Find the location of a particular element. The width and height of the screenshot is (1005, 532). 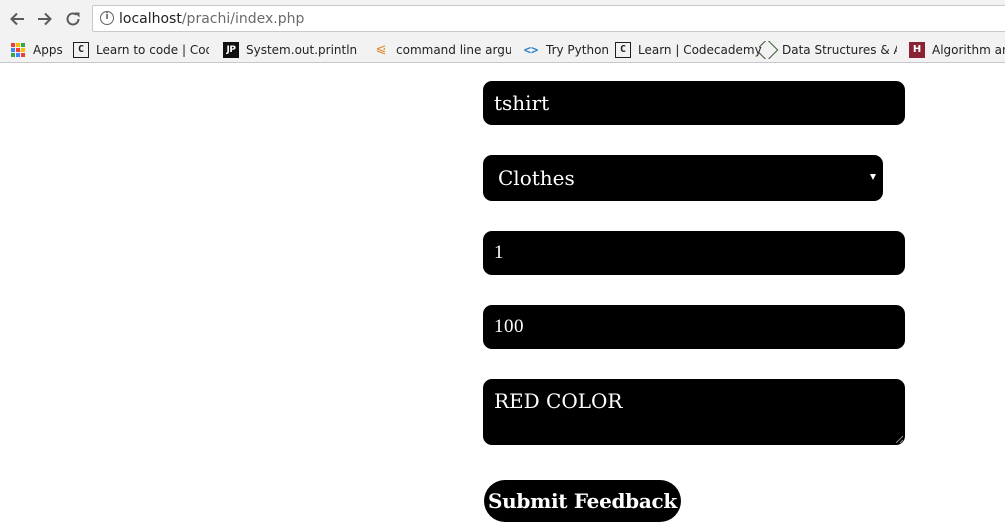

apps-grid-icon is located at coordinates (18, 50).